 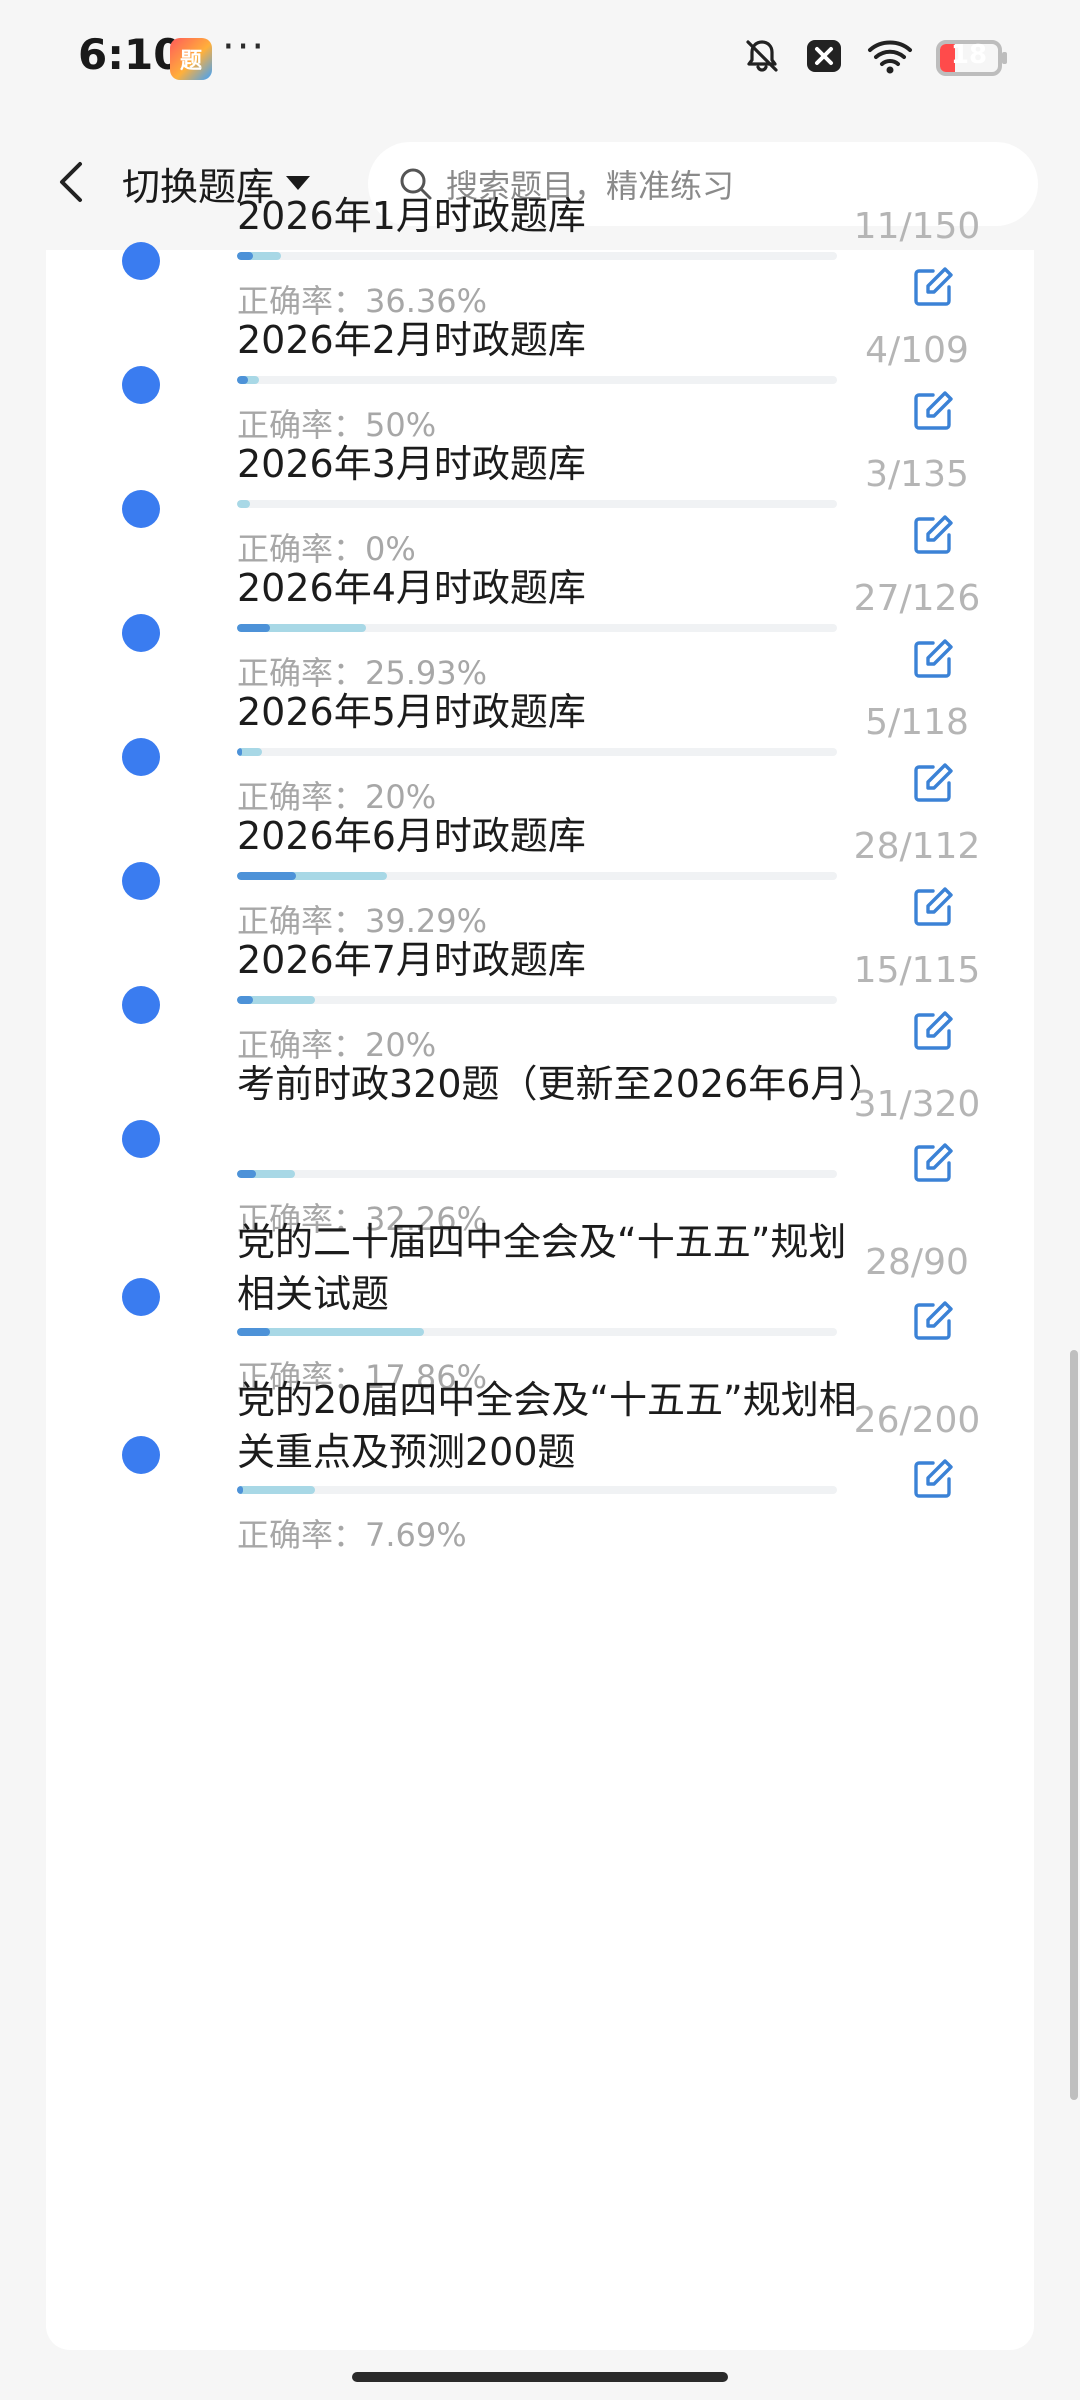 I want to click on bank-title: 党的20届四中全会及“十五五”规划相关重点及预测200题, so click(x=547, y=1426).